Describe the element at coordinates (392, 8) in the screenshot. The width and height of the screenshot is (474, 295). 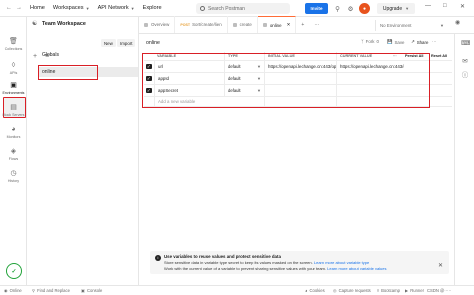
I see `upgrade-label: Upgrade` at that location.